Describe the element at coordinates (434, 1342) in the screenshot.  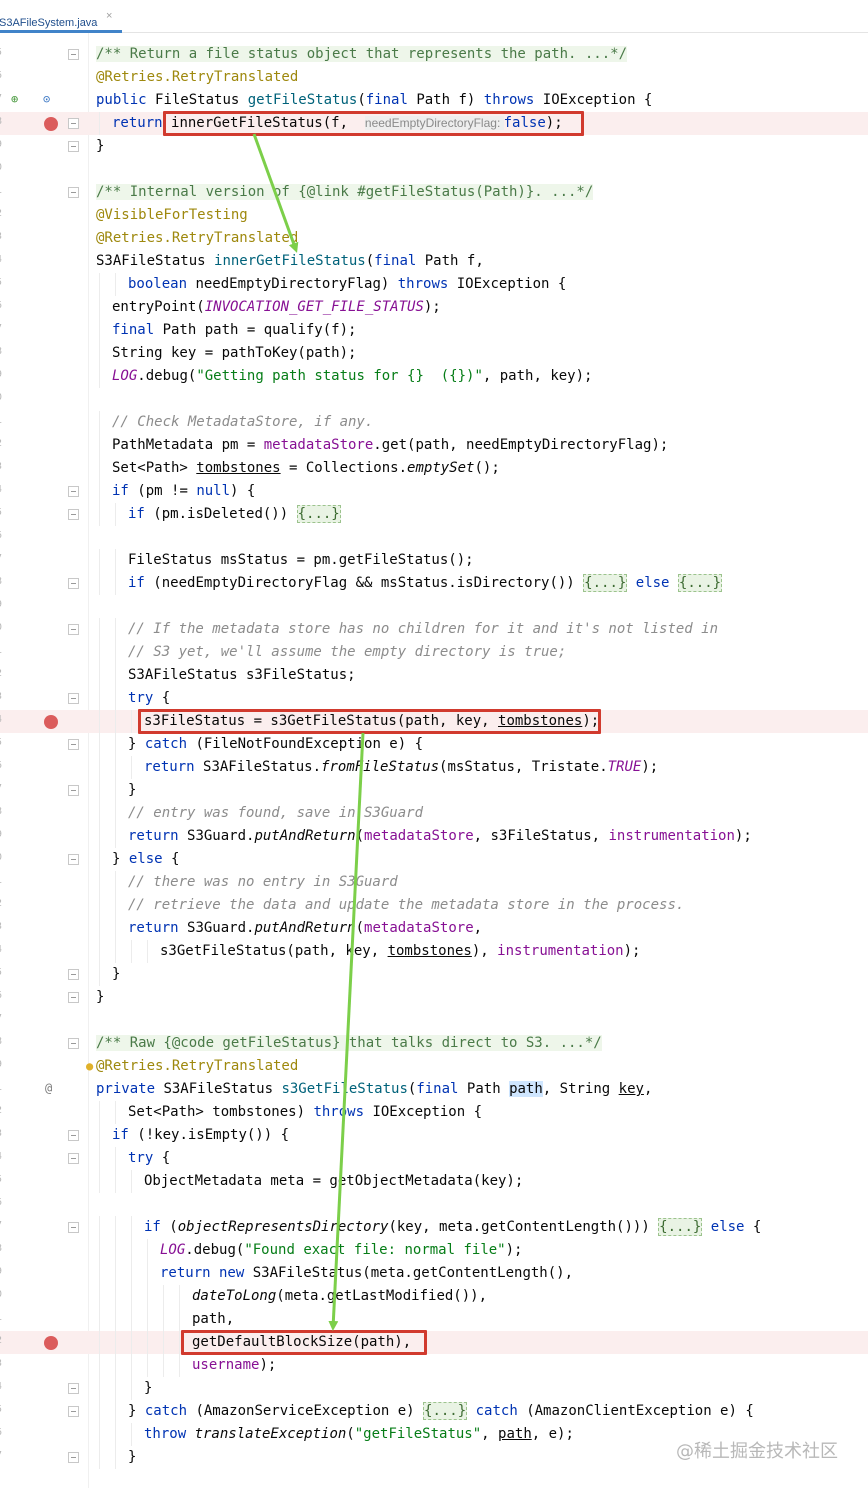
I see `code-line: 2getDefaultBlockSize(path),` at that location.